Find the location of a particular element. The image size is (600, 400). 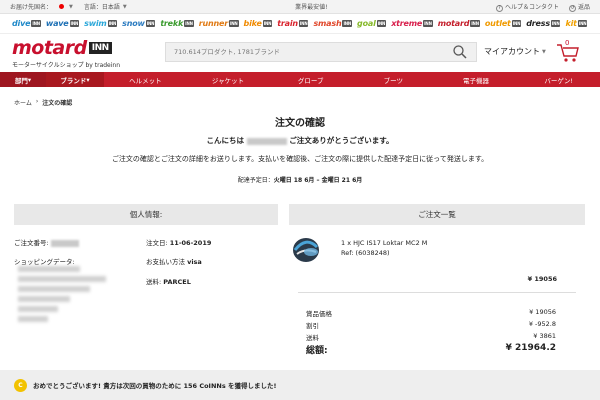

total-row: 総額: ¥ 21964.2 is located at coordinates (431, 349).